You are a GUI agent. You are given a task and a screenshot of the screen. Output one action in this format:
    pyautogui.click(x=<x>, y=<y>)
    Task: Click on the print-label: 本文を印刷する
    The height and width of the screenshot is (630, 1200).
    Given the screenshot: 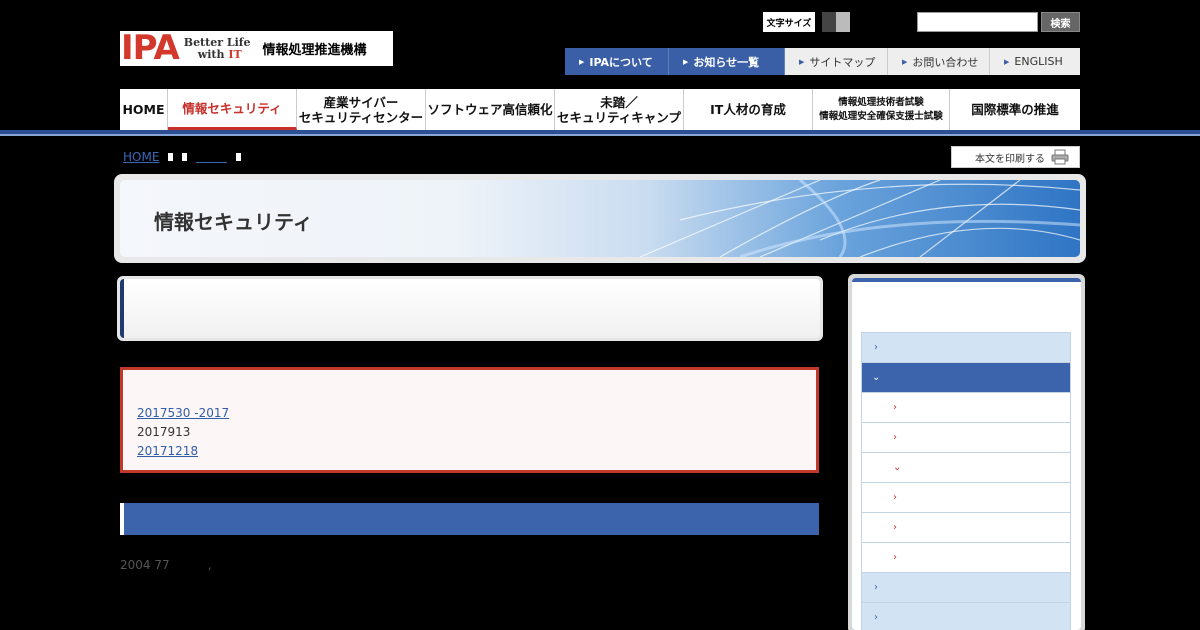 What is the action you would take?
    pyautogui.click(x=1010, y=159)
    